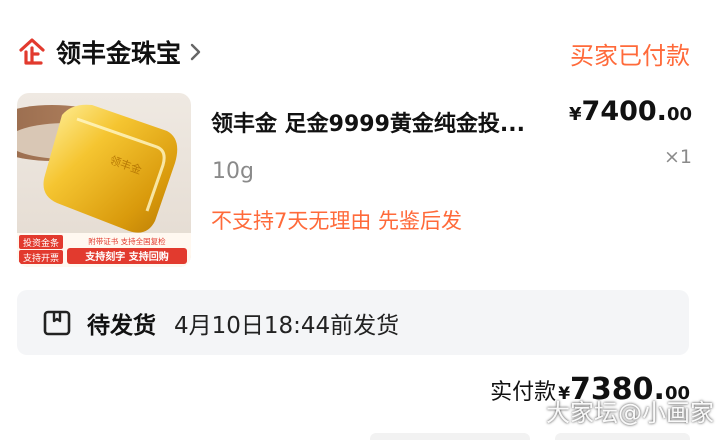 The width and height of the screenshot is (720, 440). Describe the element at coordinates (104, 180) in the screenshot. I see `product-image: 领丰金 投资金条 支持开票 附带证书 支持全国复检 支持刻字 支持回购` at that location.